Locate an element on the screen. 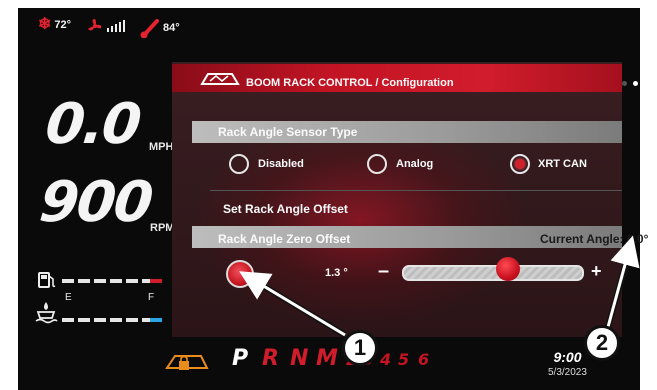 This screenshot has width=657, height=390. callout-1: 1 is located at coordinates (360, 348).